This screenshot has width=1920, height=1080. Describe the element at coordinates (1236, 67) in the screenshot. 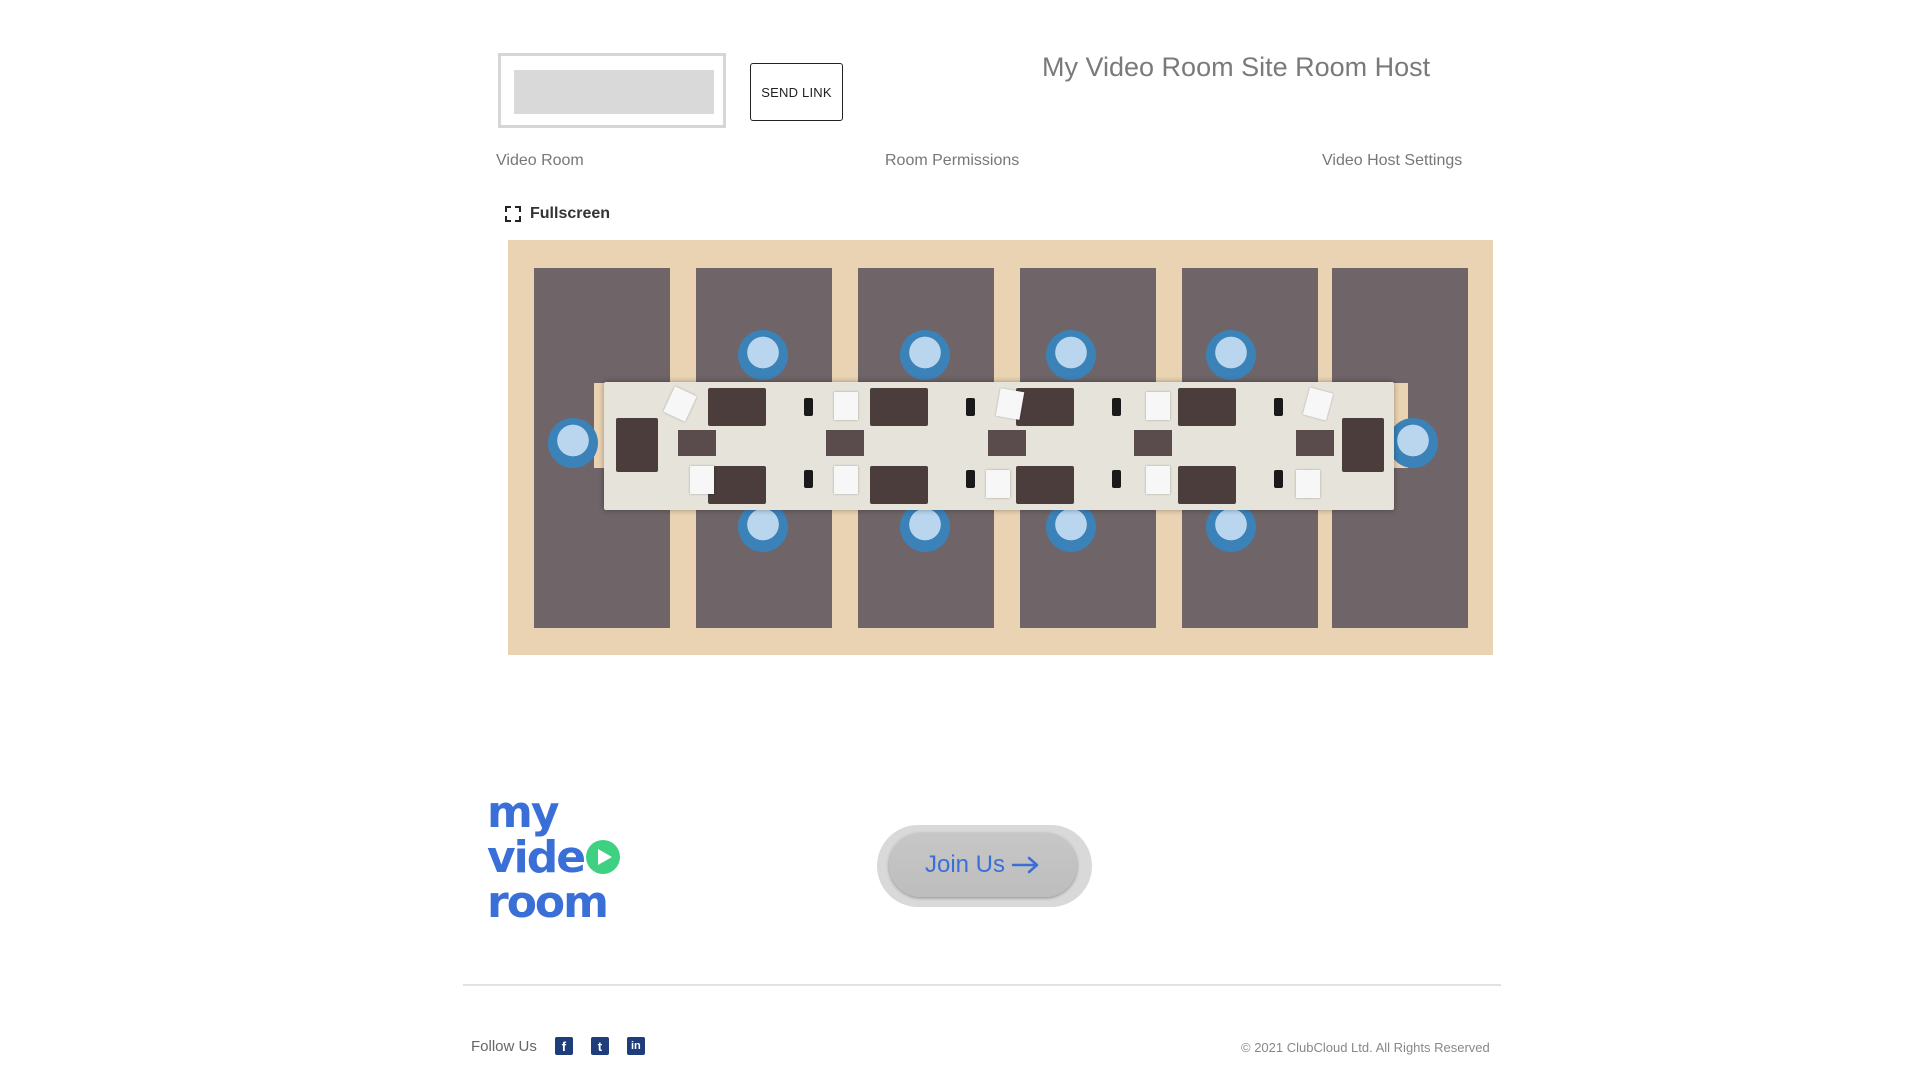

I see `page-title: My Video Room Site Room Host` at that location.